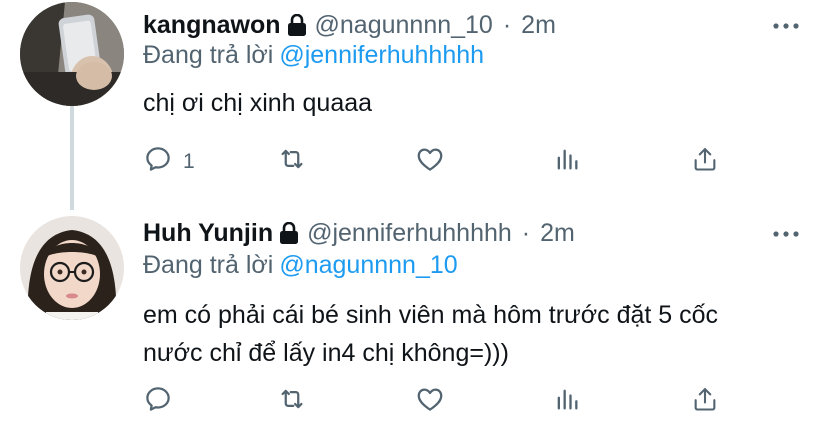 The height and width of the screenshot is (423, 828). I want to click on reply-button, so click(163, 402).